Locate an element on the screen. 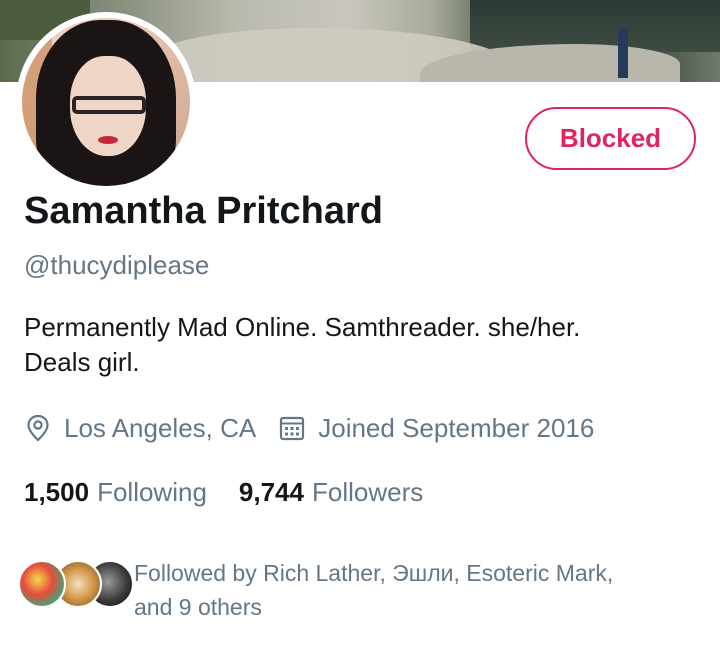  avatar-lips is located at coordinates (108, 140).